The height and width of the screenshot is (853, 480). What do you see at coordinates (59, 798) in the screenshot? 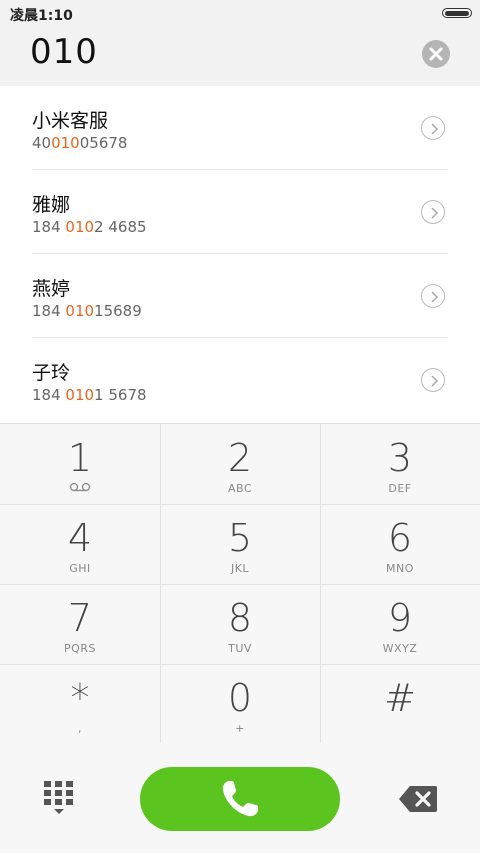
I see `dialpad-grid-icon` at bounding box center [59, 798].